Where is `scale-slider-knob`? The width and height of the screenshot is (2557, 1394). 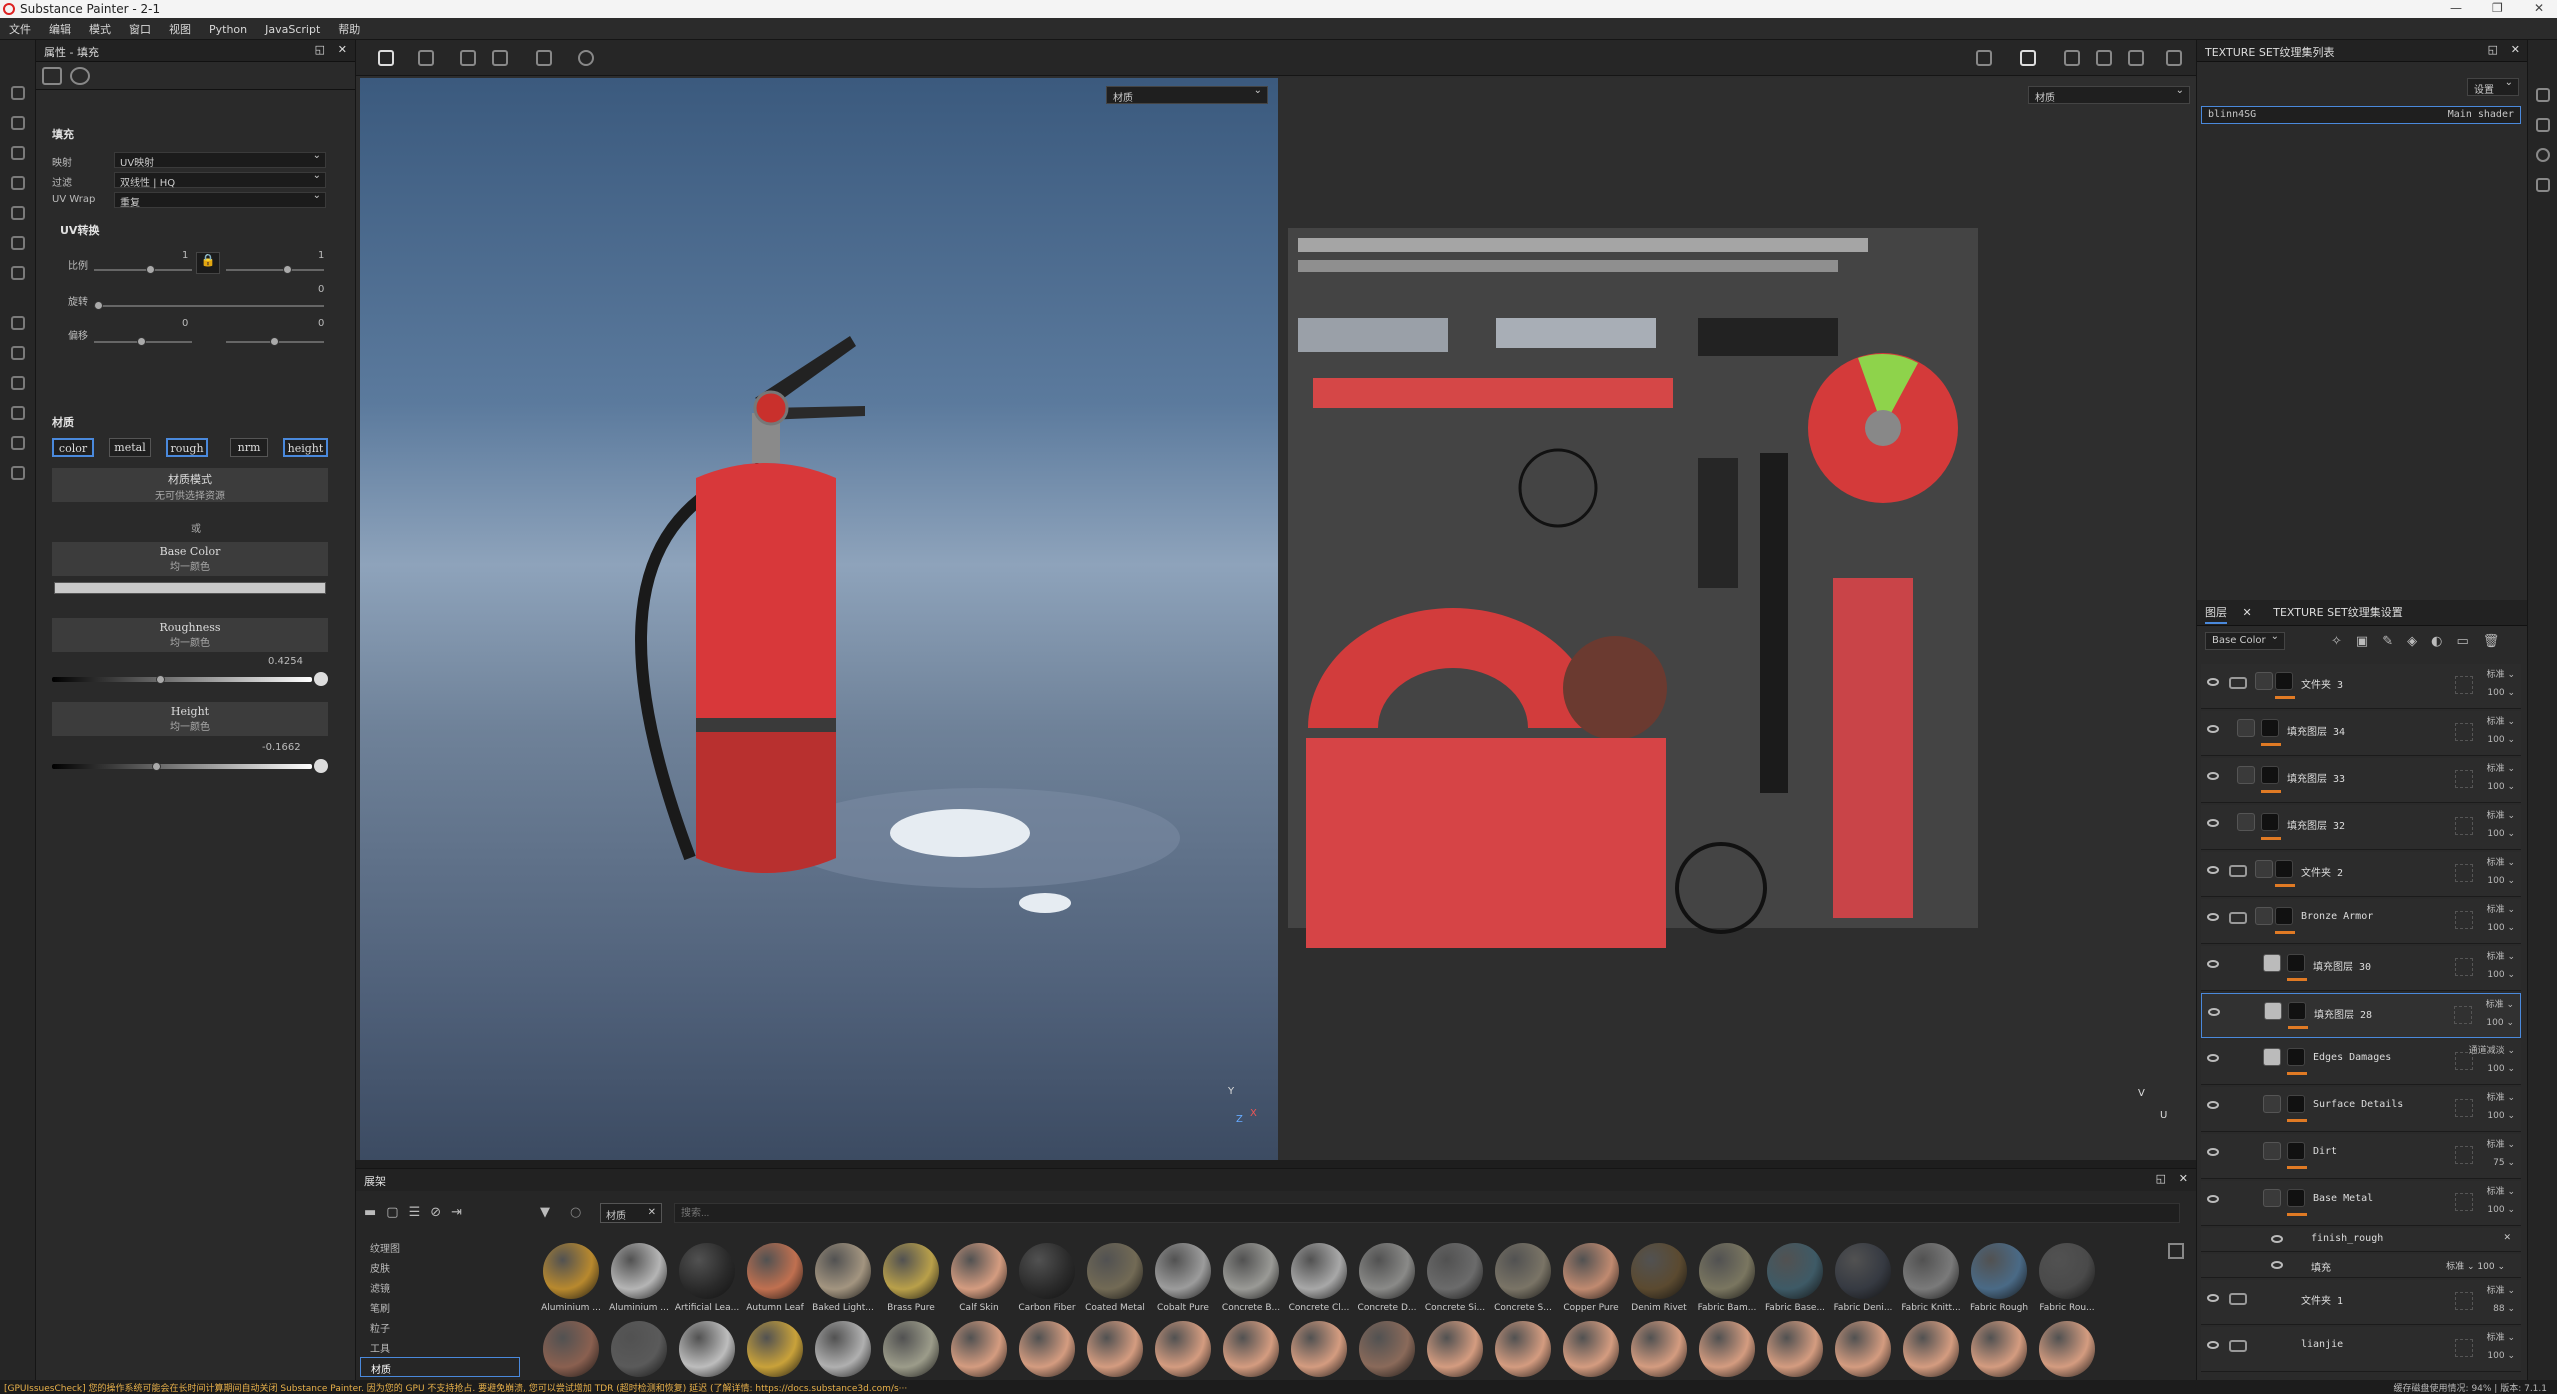 scale-slider-knob is located at coordinates (150, 269).